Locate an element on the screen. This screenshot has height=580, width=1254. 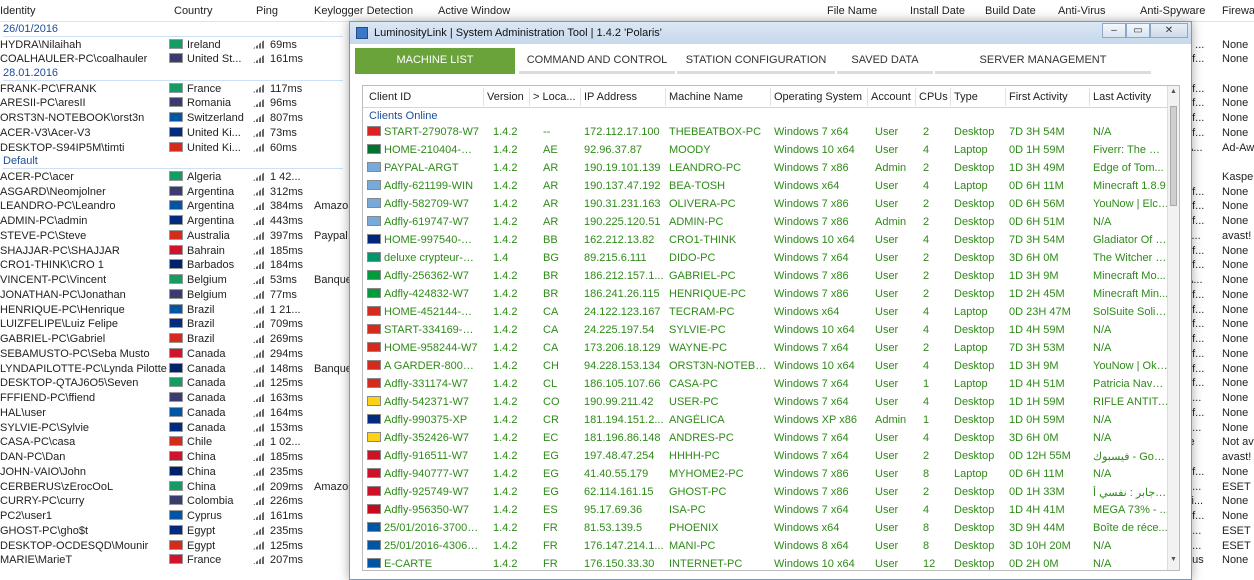
bg-col-0: Identity is located at coordinates (17, 11).